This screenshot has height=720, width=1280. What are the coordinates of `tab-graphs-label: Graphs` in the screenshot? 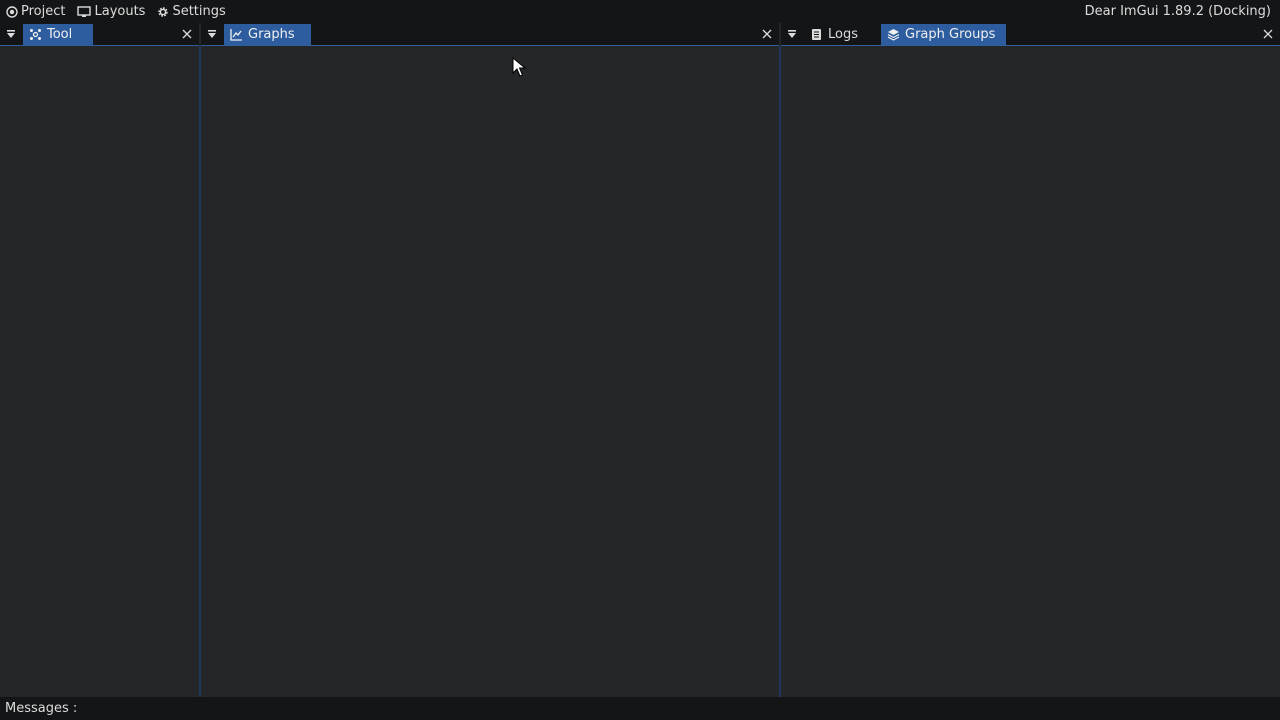 It's located at (271, 34).